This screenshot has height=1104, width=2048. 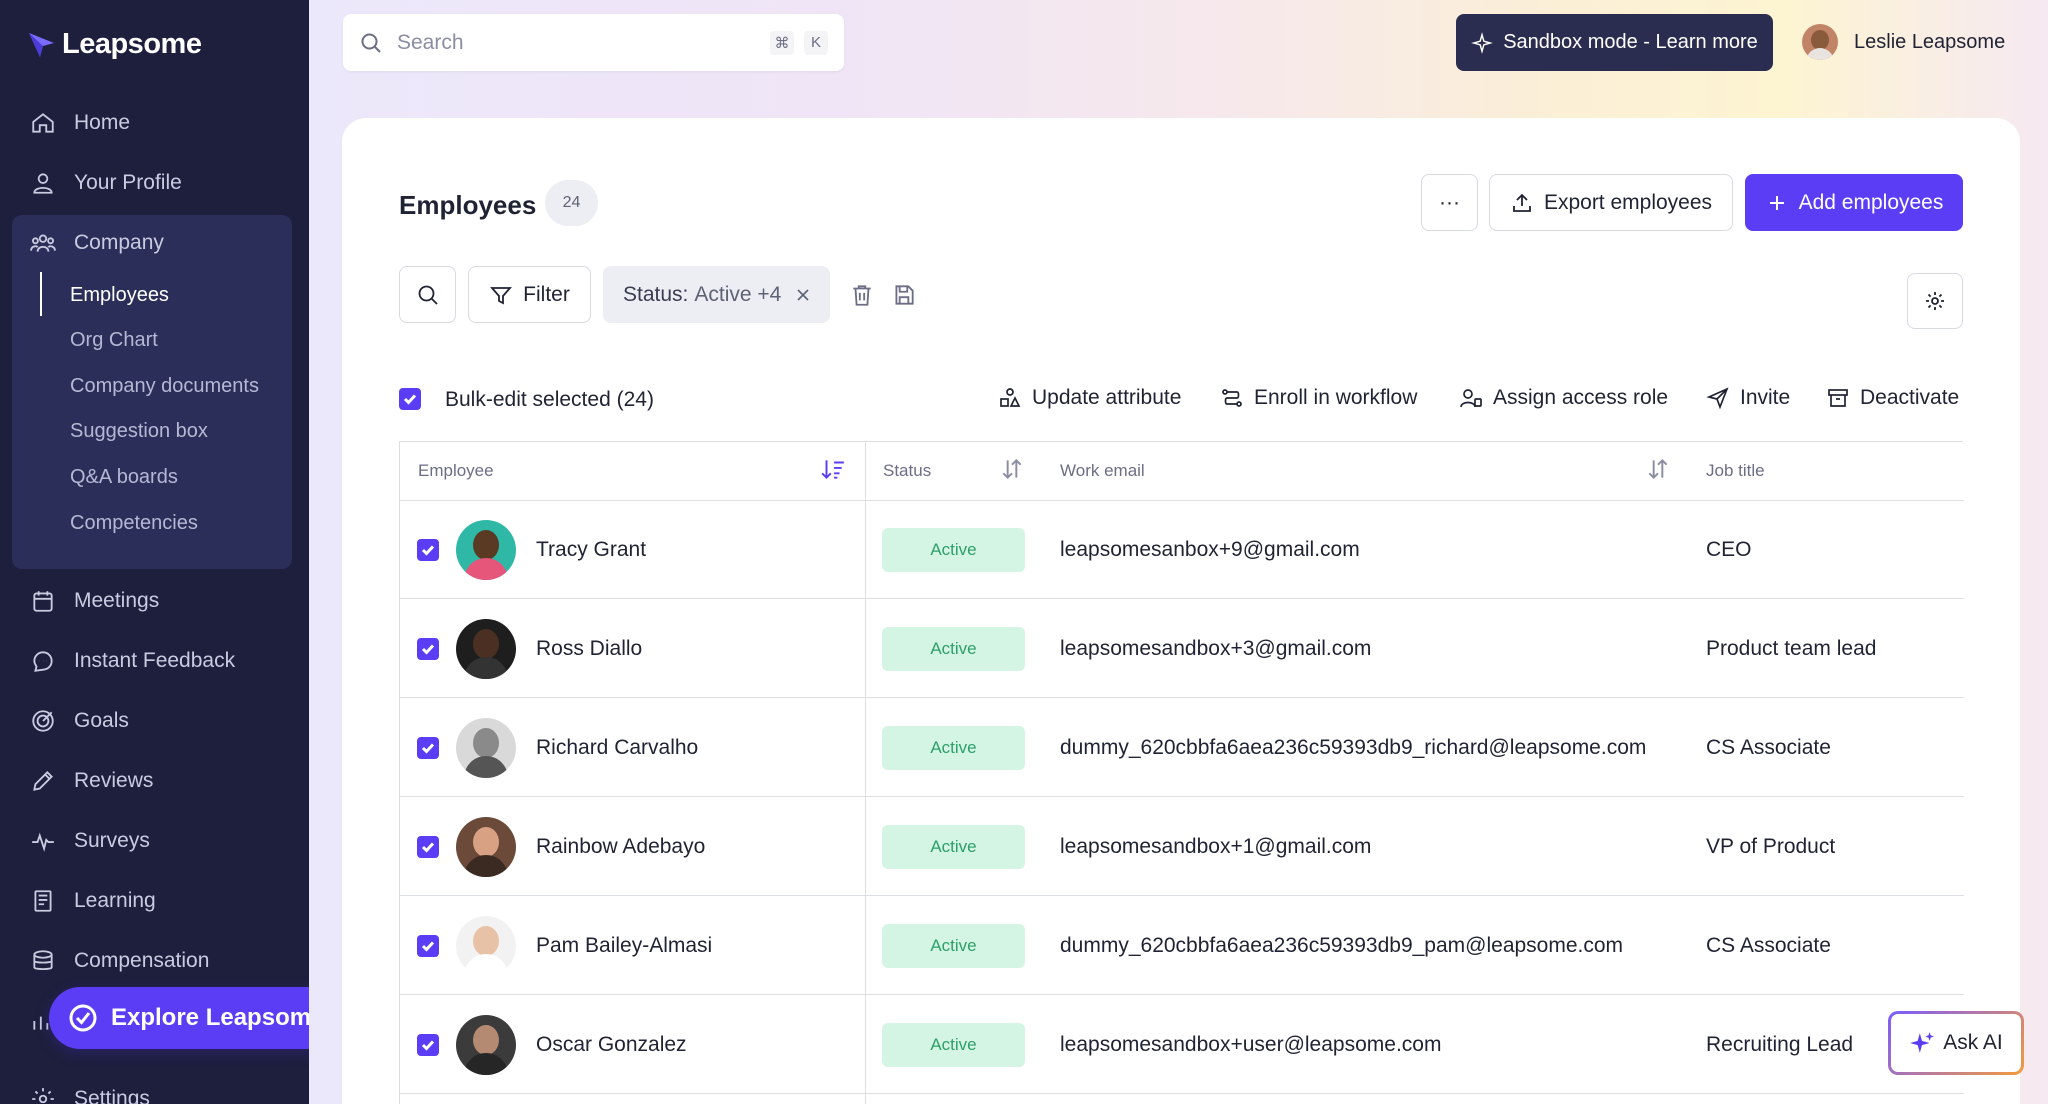 What do you see at coordinates (591, 550) in the screenshot?
I see `employee-name: Tracy Grant` at bounding box center [591, 550].